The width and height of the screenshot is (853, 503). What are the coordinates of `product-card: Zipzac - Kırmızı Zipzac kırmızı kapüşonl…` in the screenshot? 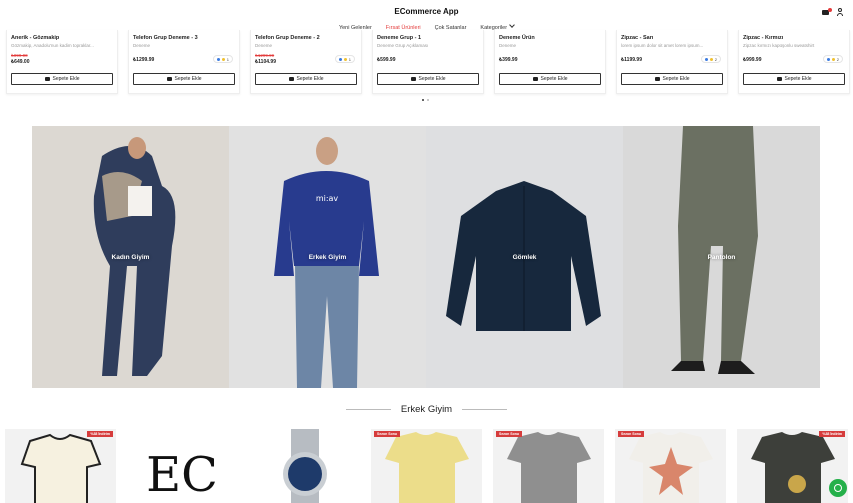 It's located at (794, 62).